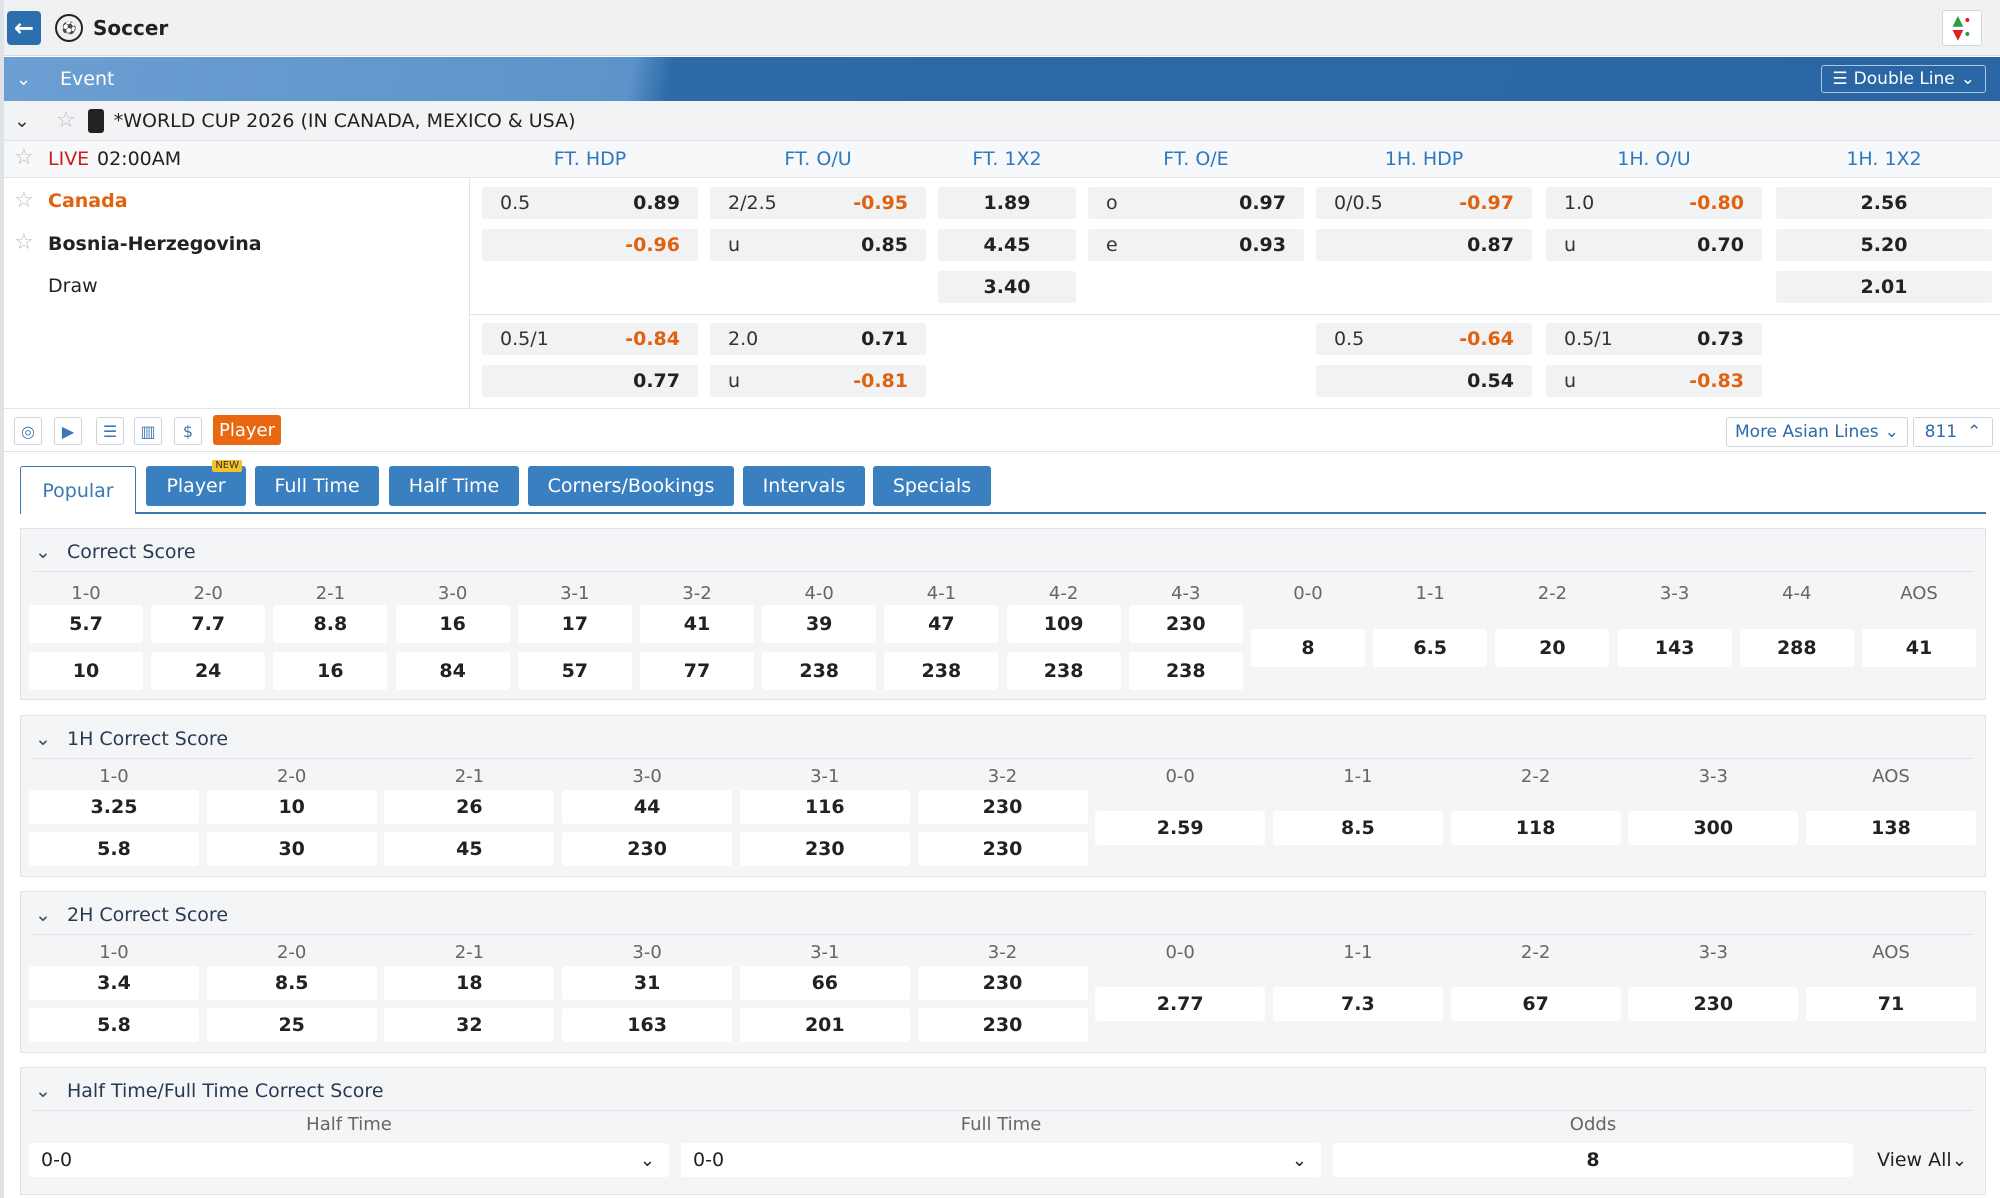 The height and width of the screenshot is (1198, 2000). Describe the element at coordinates (1180, 1004) in the screenshot. I see `odds-cell: 2.77` at that location.